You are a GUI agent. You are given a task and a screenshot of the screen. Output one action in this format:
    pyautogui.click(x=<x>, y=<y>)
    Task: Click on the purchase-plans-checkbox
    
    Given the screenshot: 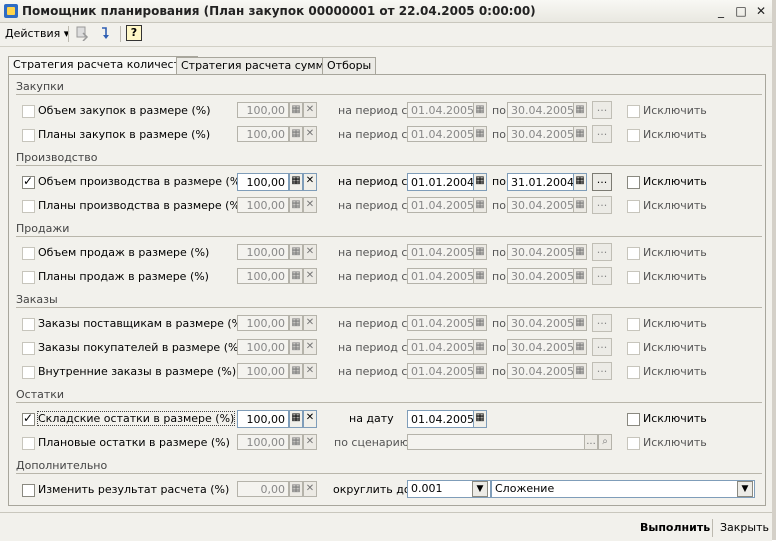 What is the action you would take?
    pyautogui.click(x=28, y=135)
    